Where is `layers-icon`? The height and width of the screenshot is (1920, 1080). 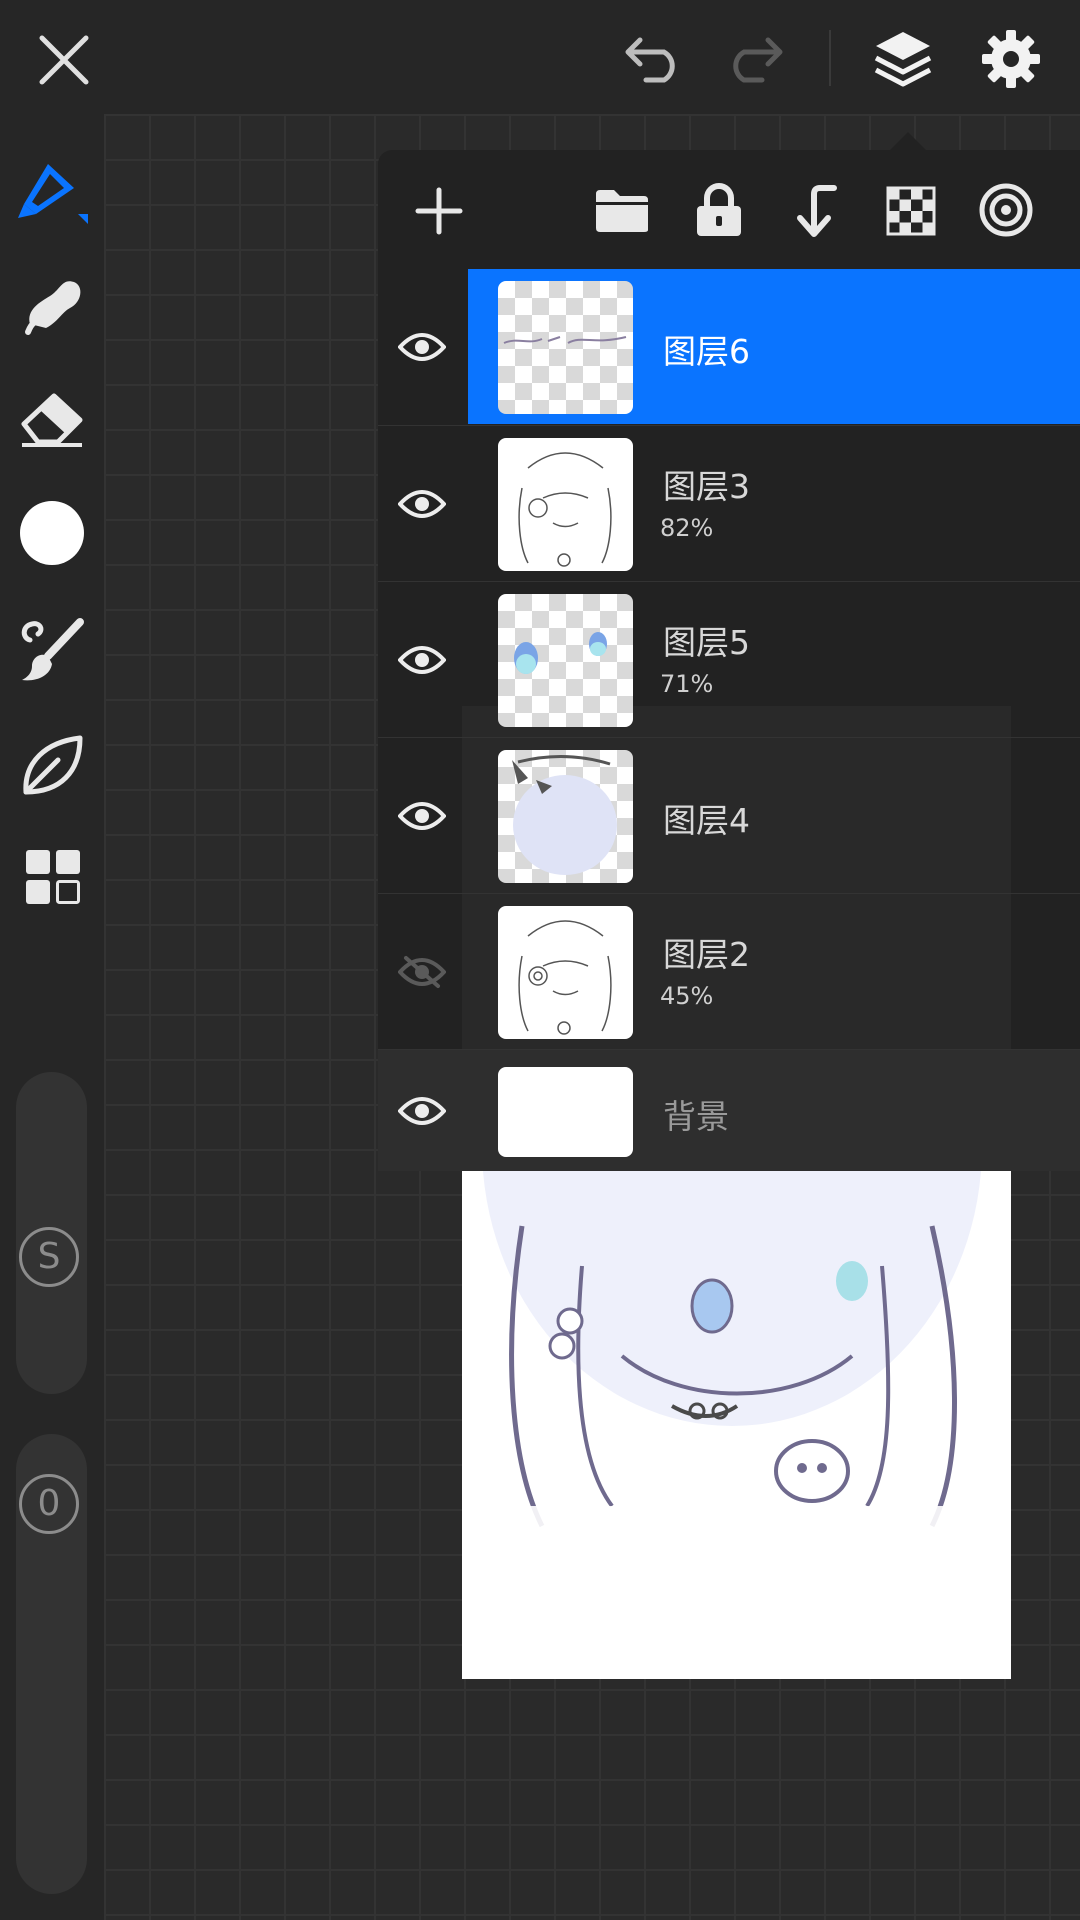 layers-icon is located at coordinates (903, 58).